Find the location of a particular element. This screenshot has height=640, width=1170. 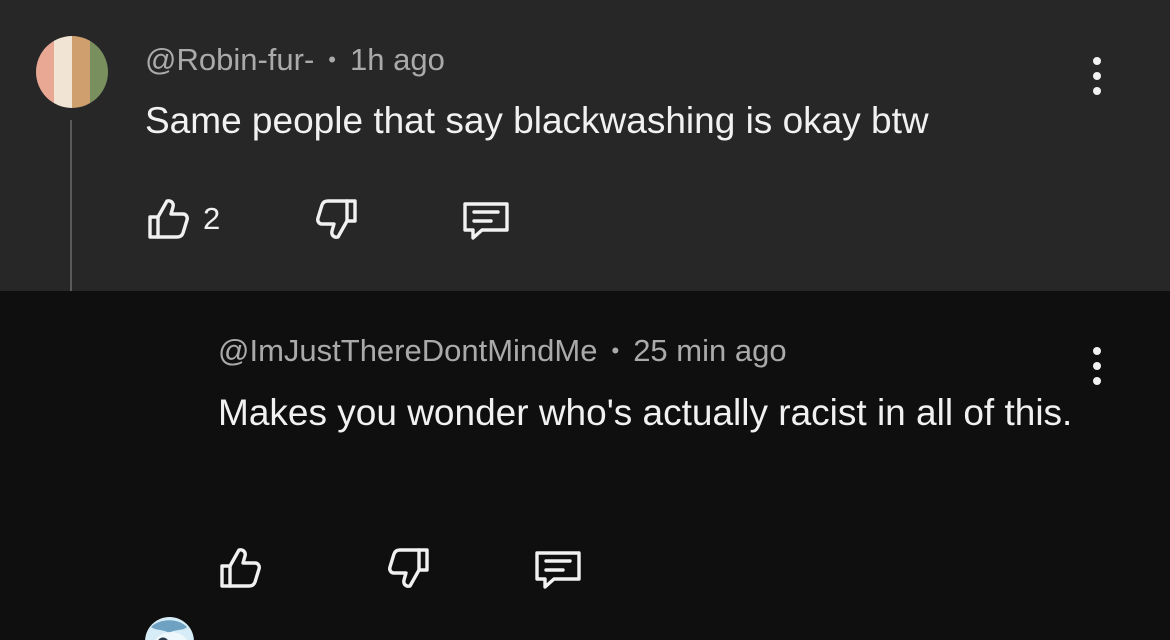

comment-meta: @Robin-fur- • 1h ago is located at coordinates (295, 60).